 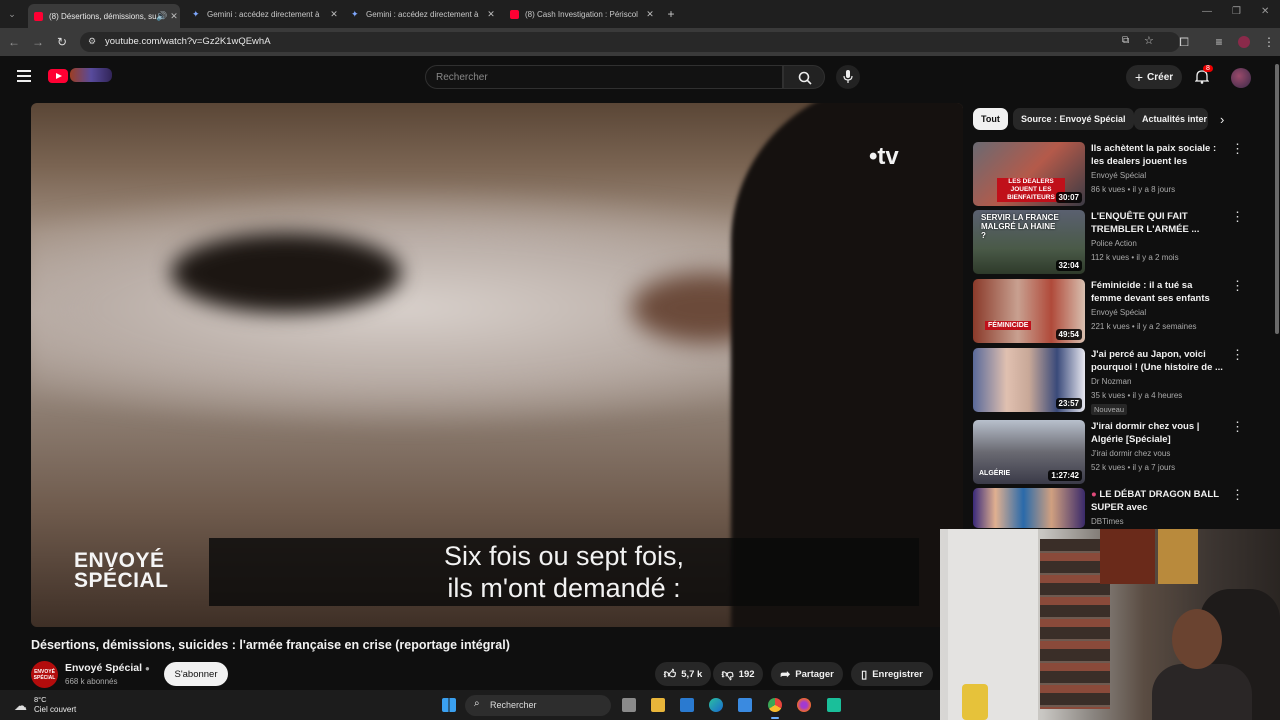 What do you see at coordinates (449, 705) in the screenshot?
I see `windows-start-icon` at bounding box center [449, 705].